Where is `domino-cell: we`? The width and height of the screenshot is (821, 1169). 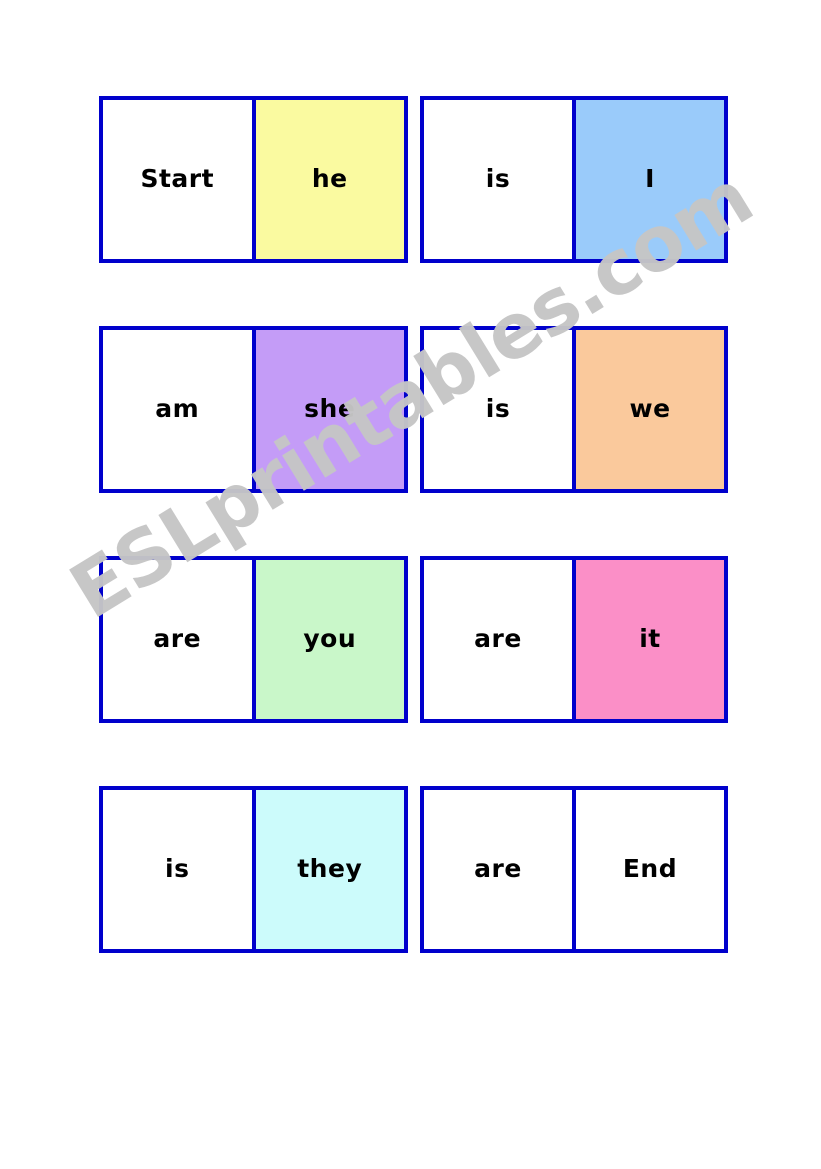
domino-cell: we is located at coordinates (651, 409).